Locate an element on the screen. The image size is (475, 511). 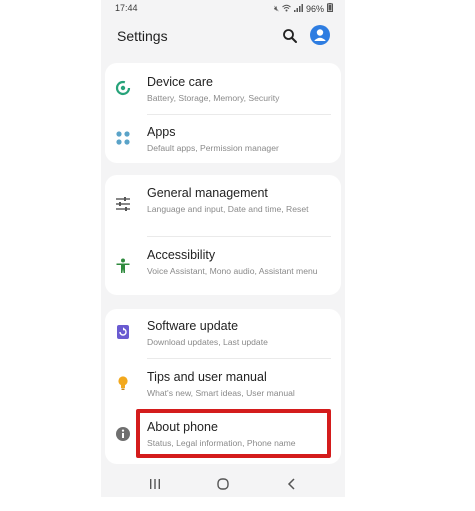
settings-item-apps: Apps Default apps, Permission manager is located at coordinates (223, 139).